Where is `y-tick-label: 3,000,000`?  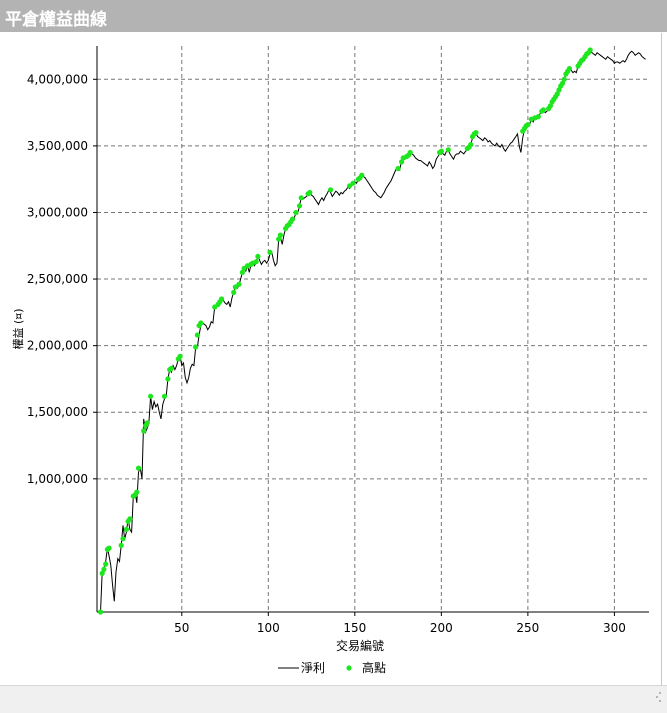 y-tick-label: 3,000,000 is located at coordinates (57, 212).